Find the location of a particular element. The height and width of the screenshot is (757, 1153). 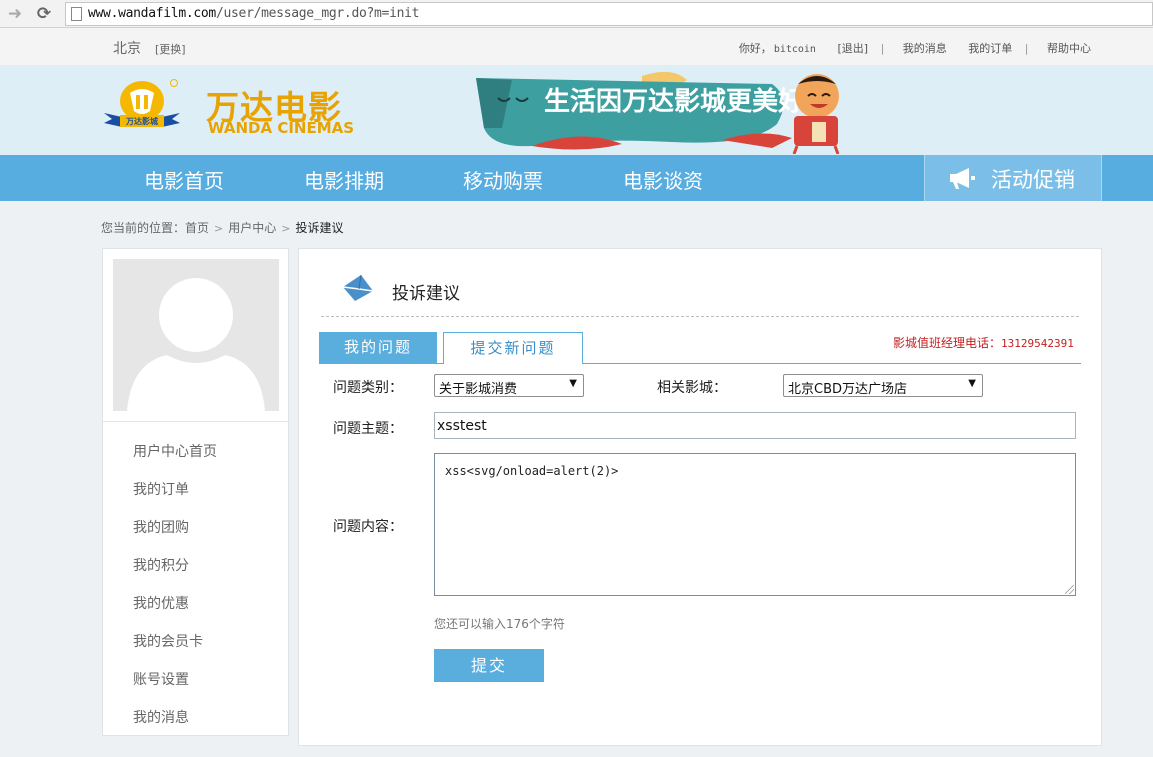

hotline: 影城值班经理电话：13129542391 is located at coordinates (983, 342).